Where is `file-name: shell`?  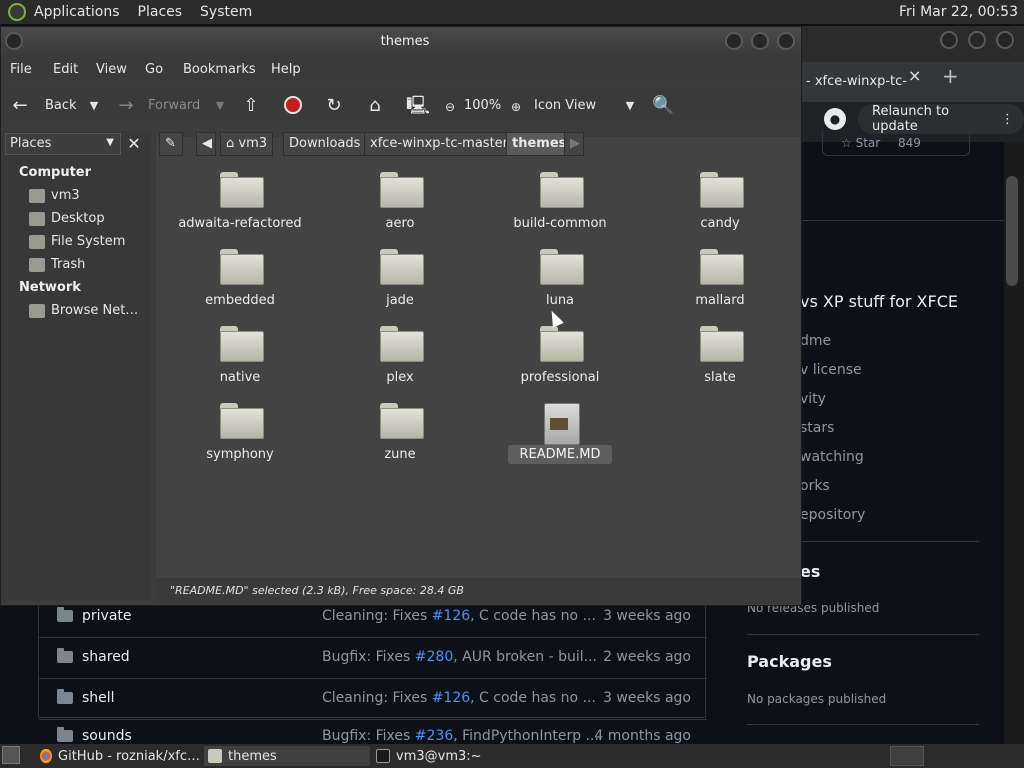
file-name: shell is located at coordinates (98, 698).